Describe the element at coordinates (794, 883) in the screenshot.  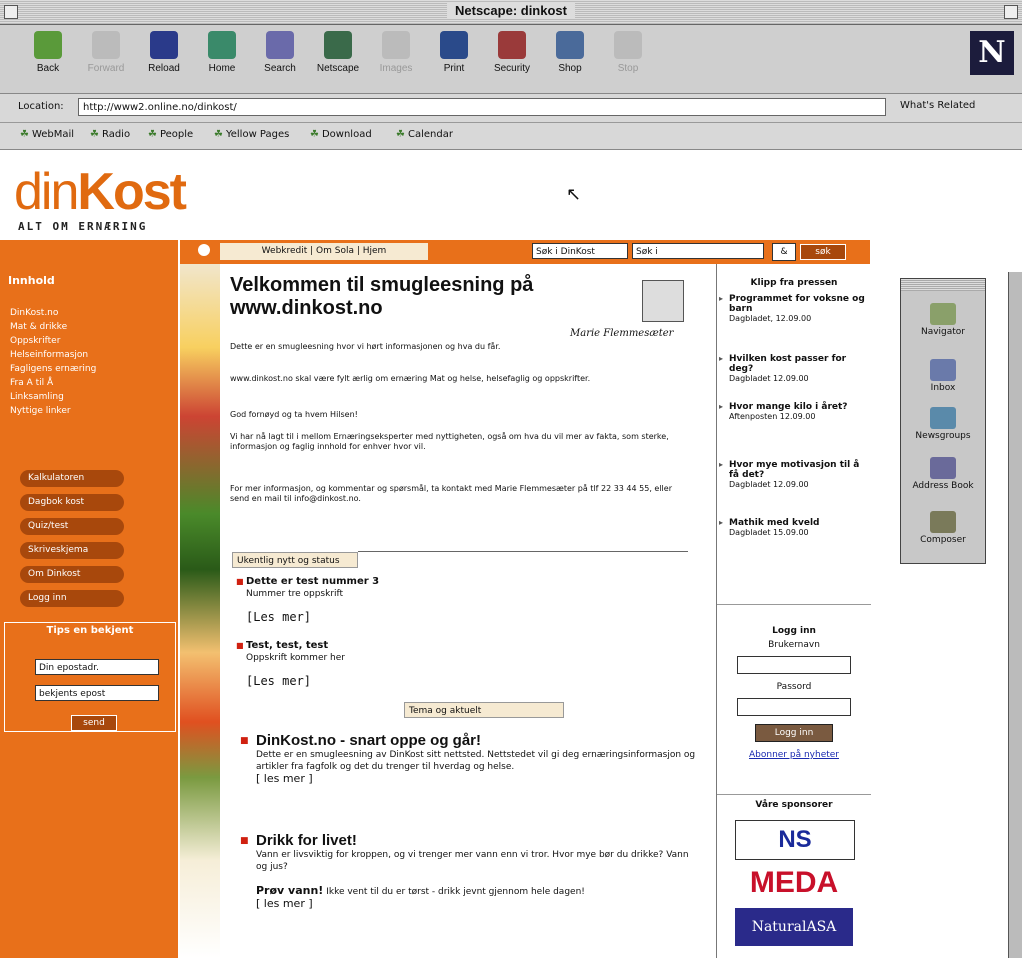
I see `sponsor-meda-logo: MEDA` at that location.